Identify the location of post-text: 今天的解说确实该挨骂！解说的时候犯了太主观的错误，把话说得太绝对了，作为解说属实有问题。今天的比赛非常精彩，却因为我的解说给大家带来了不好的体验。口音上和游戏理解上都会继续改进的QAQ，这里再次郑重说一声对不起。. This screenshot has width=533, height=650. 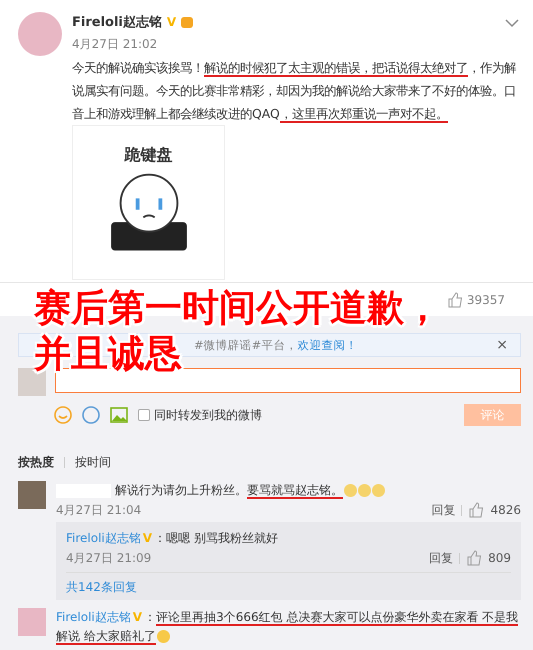
(294, 92).